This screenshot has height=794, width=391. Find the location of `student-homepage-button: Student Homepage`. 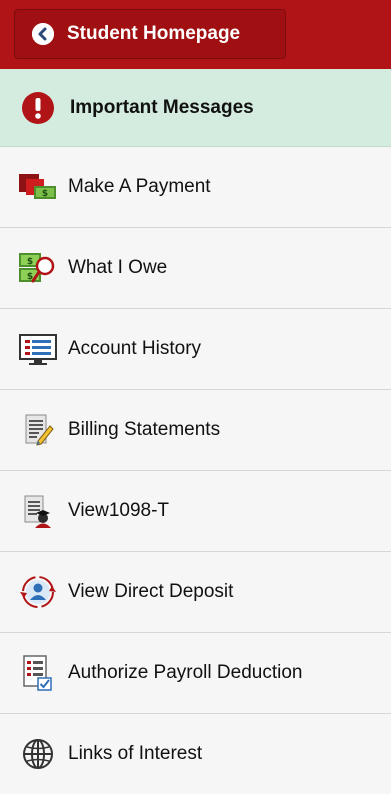

student-homepage-button: Student Homepage is located at coordinates (150, 34).